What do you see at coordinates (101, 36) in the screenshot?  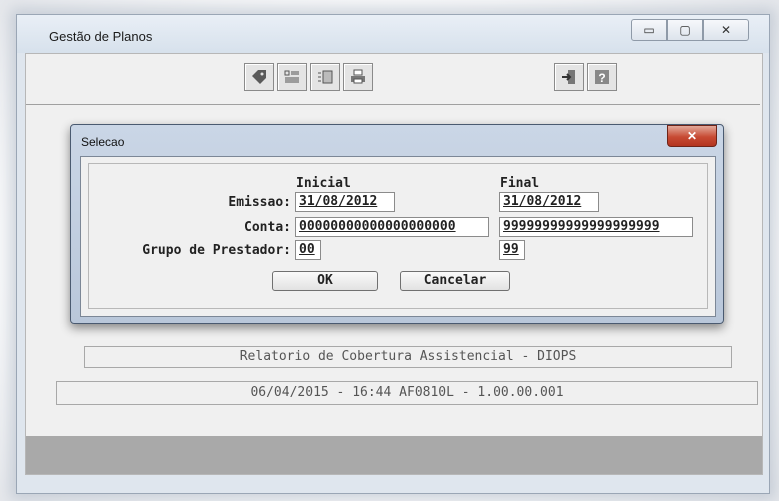 I see `window-title: Gestão de Planos` at bounding box center [101, 36].